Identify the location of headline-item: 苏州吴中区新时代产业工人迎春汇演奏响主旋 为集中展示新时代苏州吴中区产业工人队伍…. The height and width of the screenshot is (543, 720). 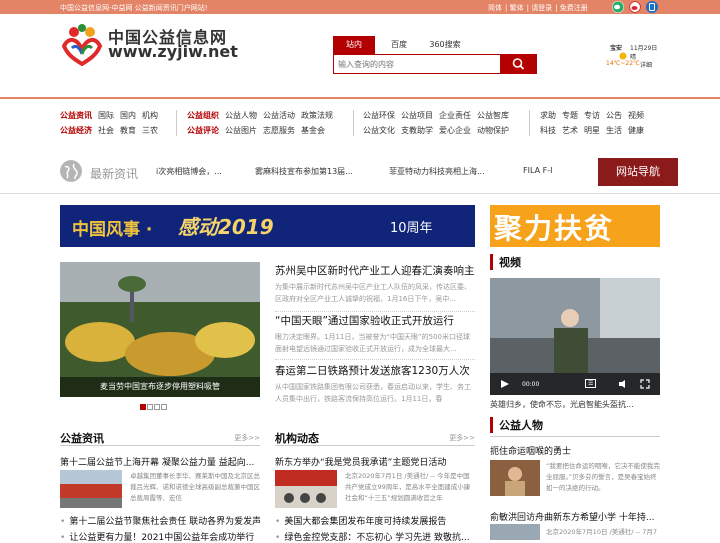
(375, 288).